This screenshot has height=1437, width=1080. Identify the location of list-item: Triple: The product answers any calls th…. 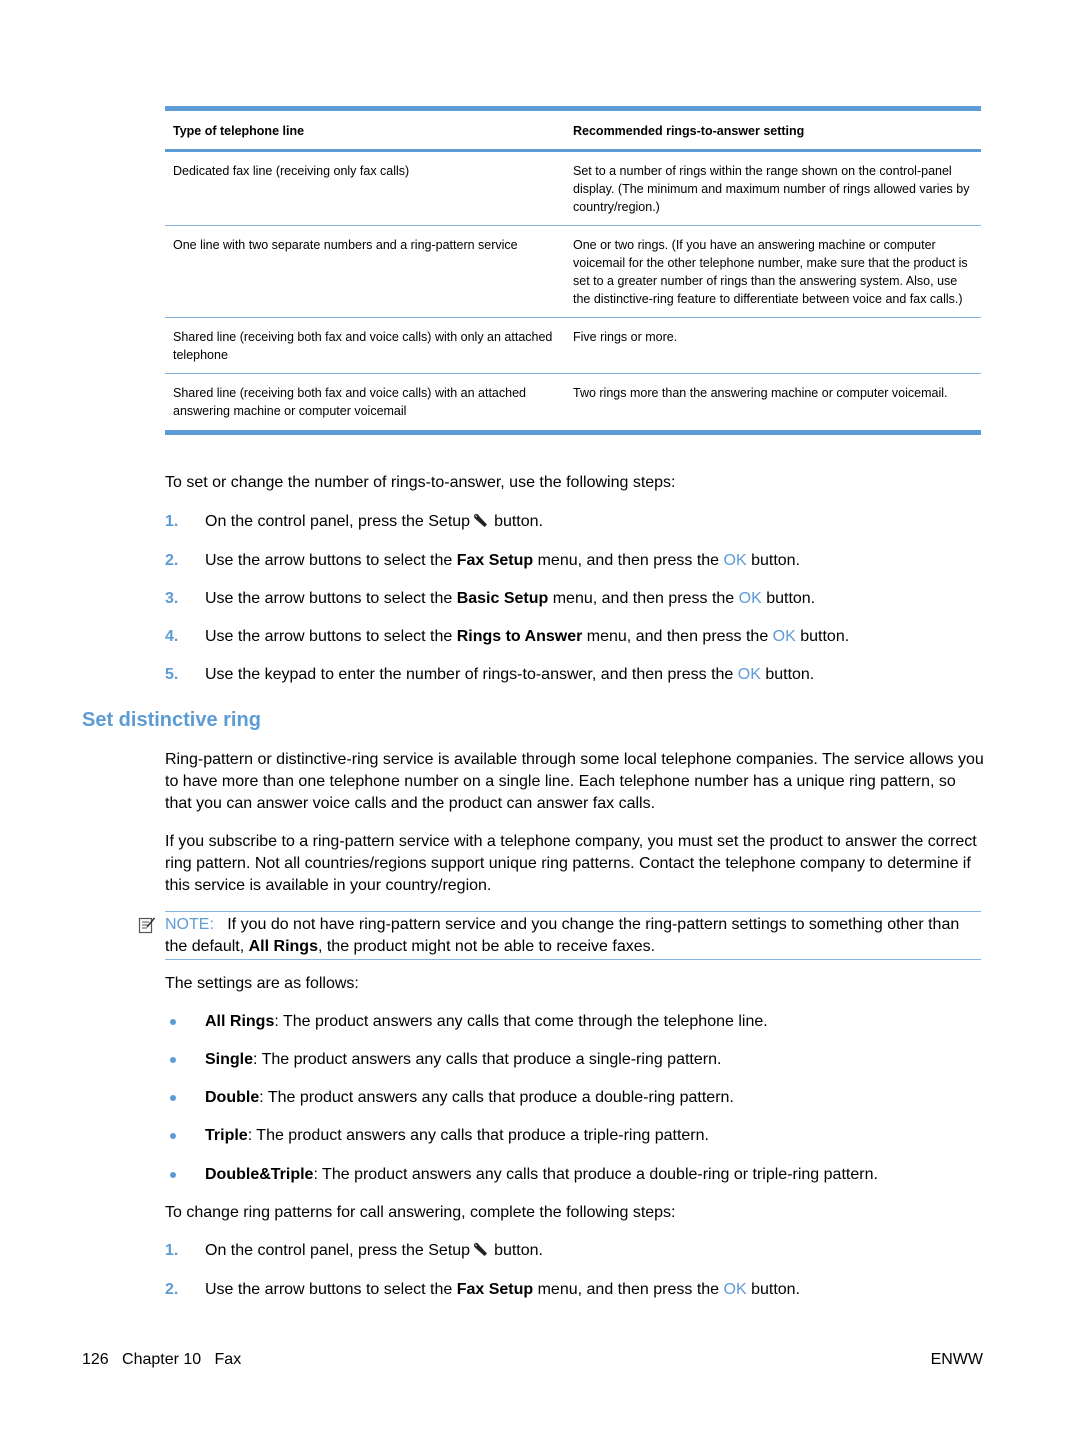
(575, 1136).